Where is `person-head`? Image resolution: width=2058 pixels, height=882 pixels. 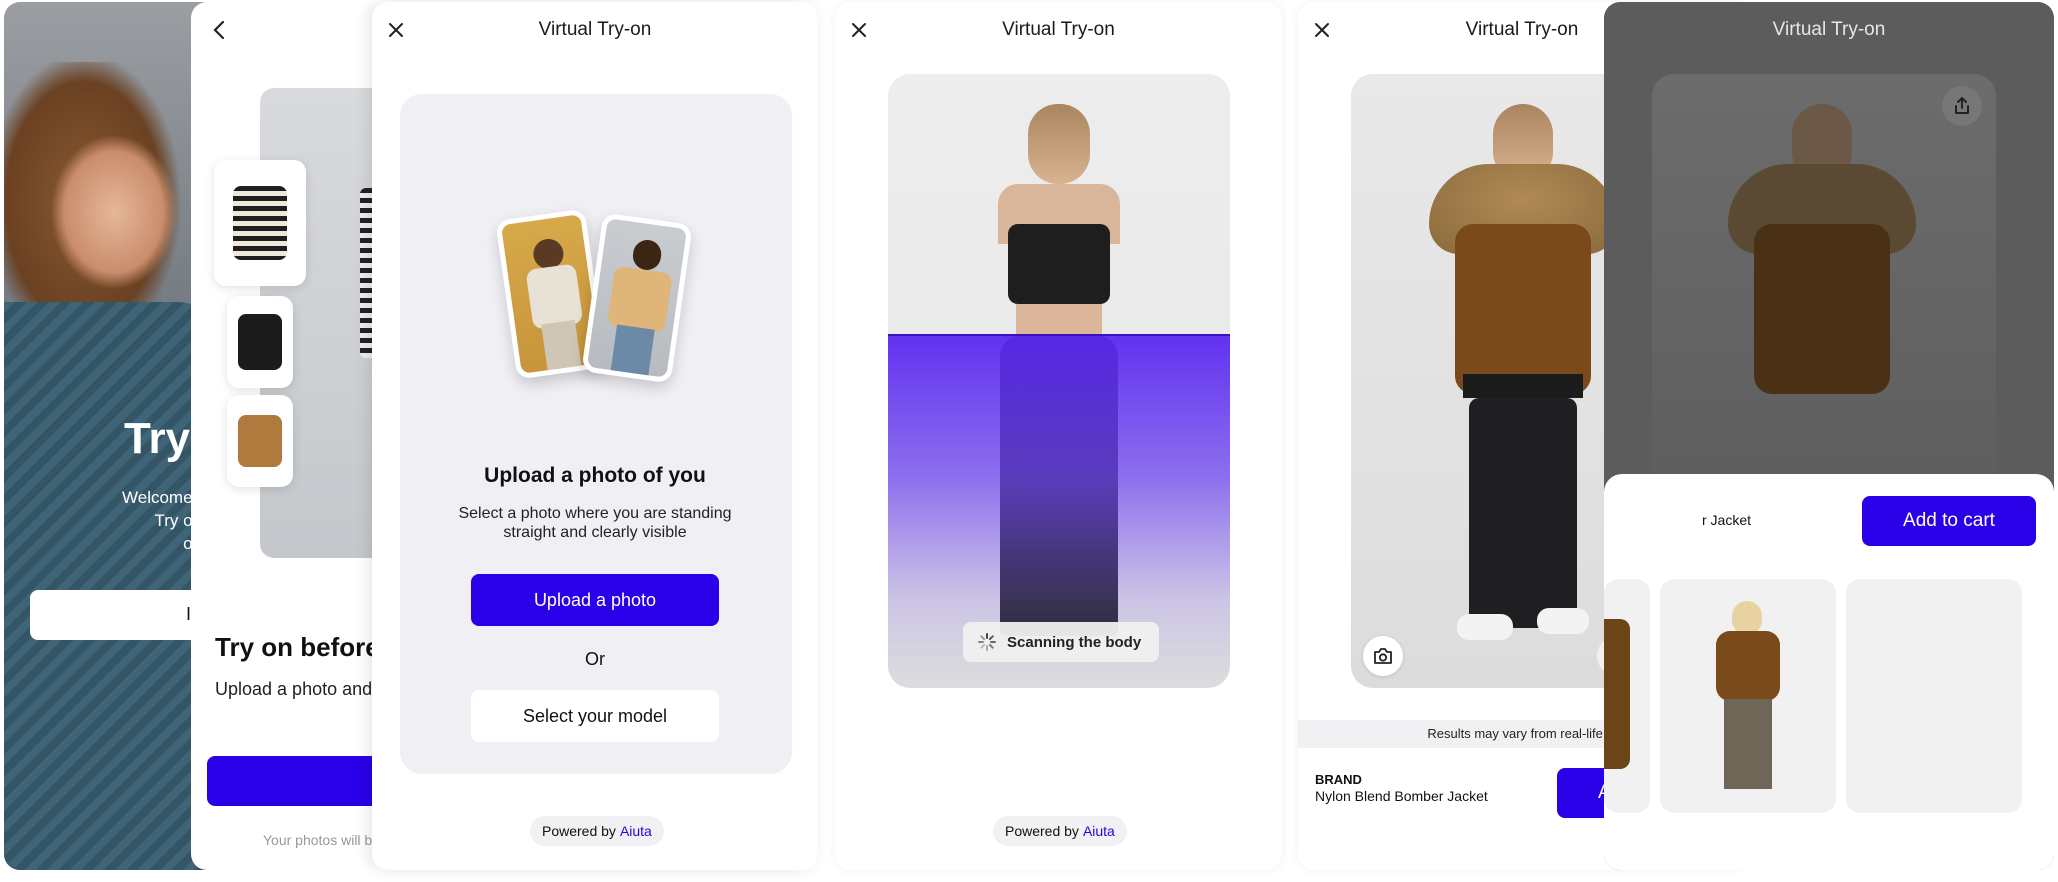
person-head is located at coordinates (1059, 144).